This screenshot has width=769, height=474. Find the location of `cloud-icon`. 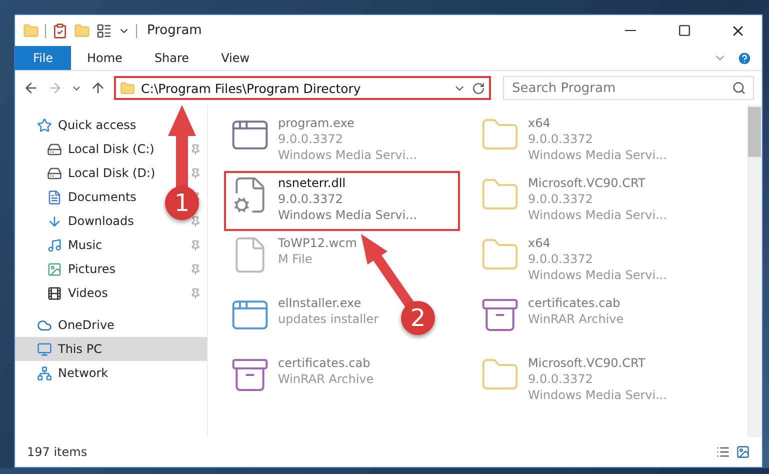

cloud-icon is located at coordinates (44, 325).